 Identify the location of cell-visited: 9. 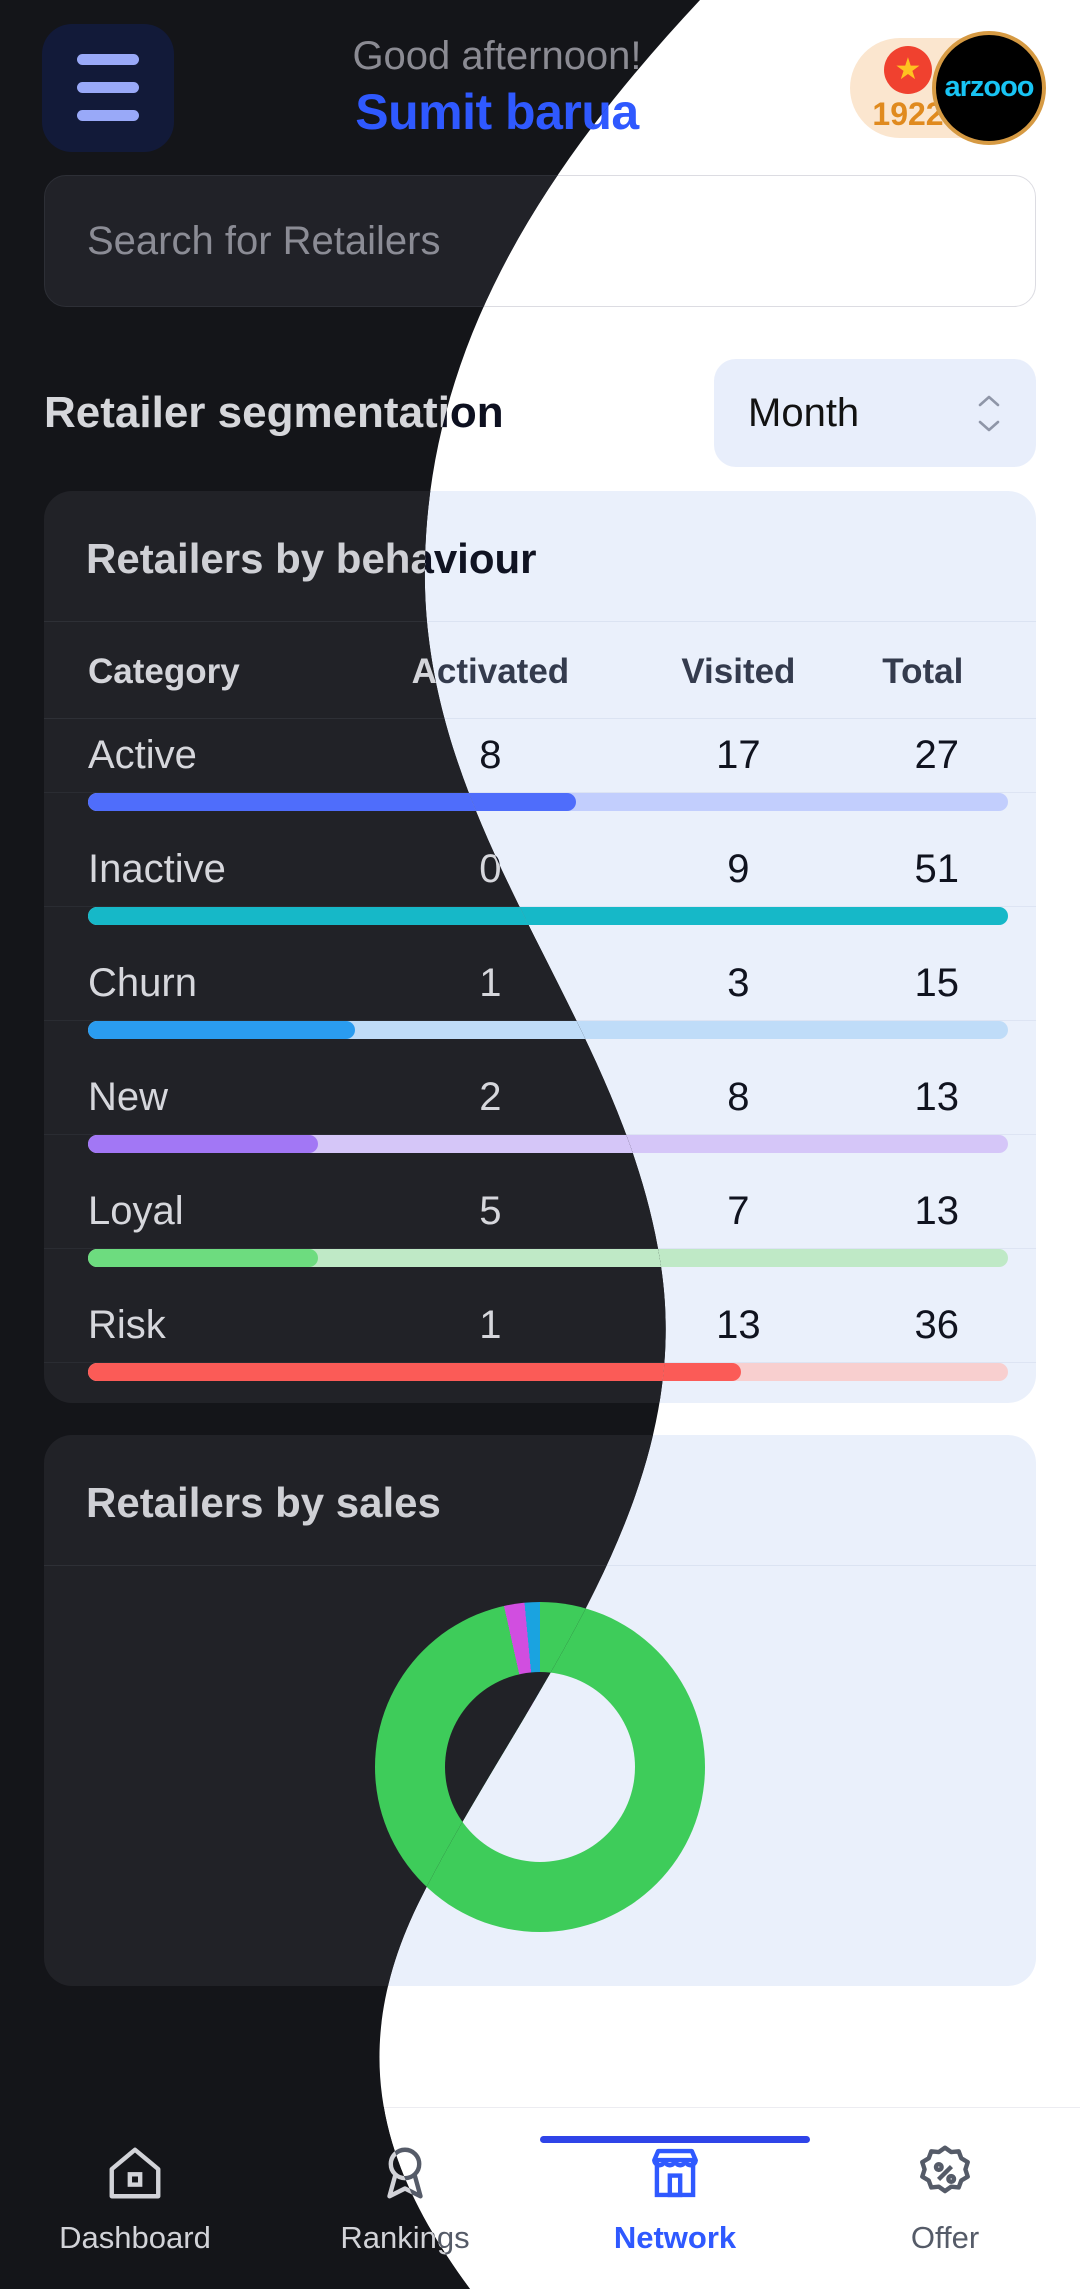
(738, 870).